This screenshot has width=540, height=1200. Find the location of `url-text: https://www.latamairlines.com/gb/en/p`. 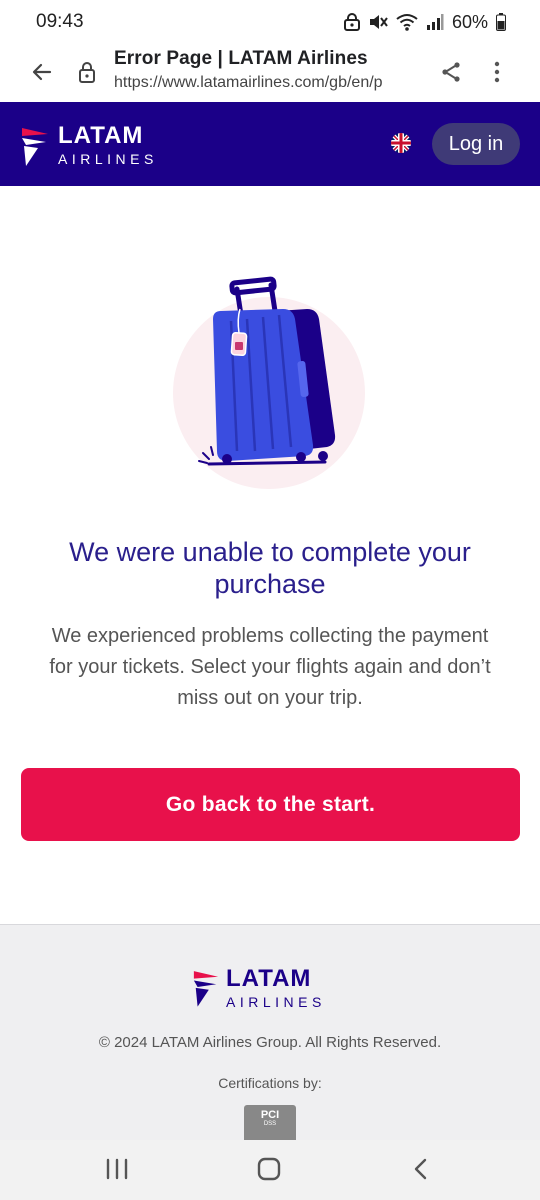

url-text: https://www.latamairlines.com/gb/en/p is located at coordinates (248, 82).